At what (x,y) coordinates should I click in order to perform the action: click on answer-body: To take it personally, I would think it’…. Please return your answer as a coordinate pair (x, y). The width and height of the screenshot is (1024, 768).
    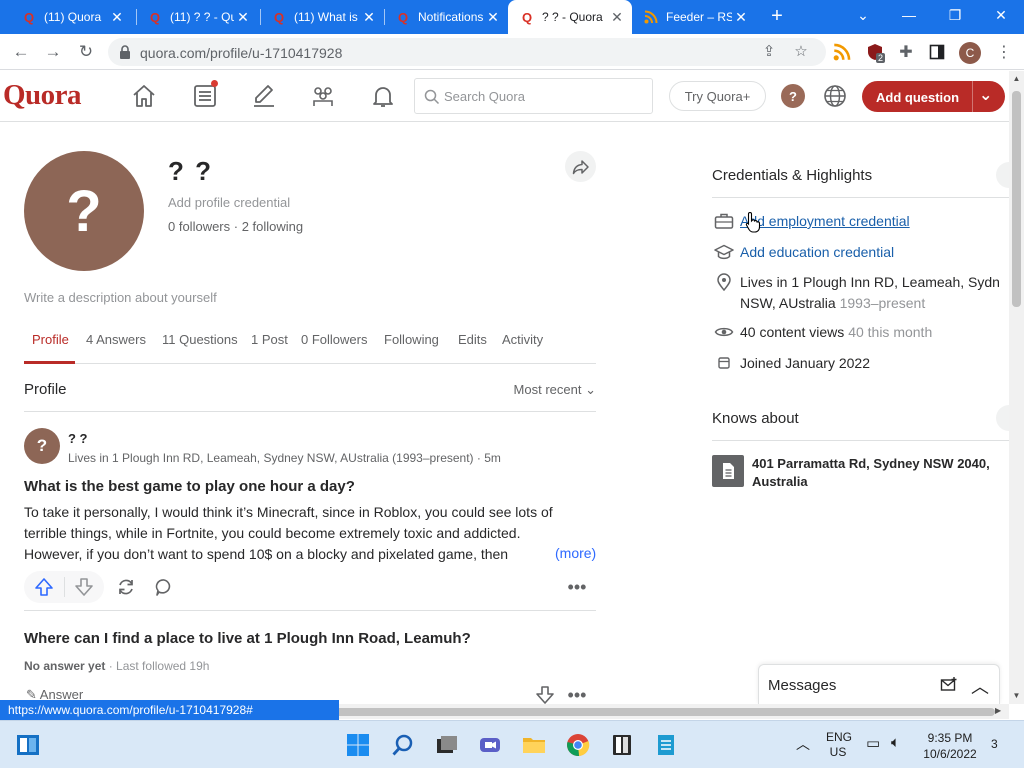
    Looking at the image, I should click on (310, 533).